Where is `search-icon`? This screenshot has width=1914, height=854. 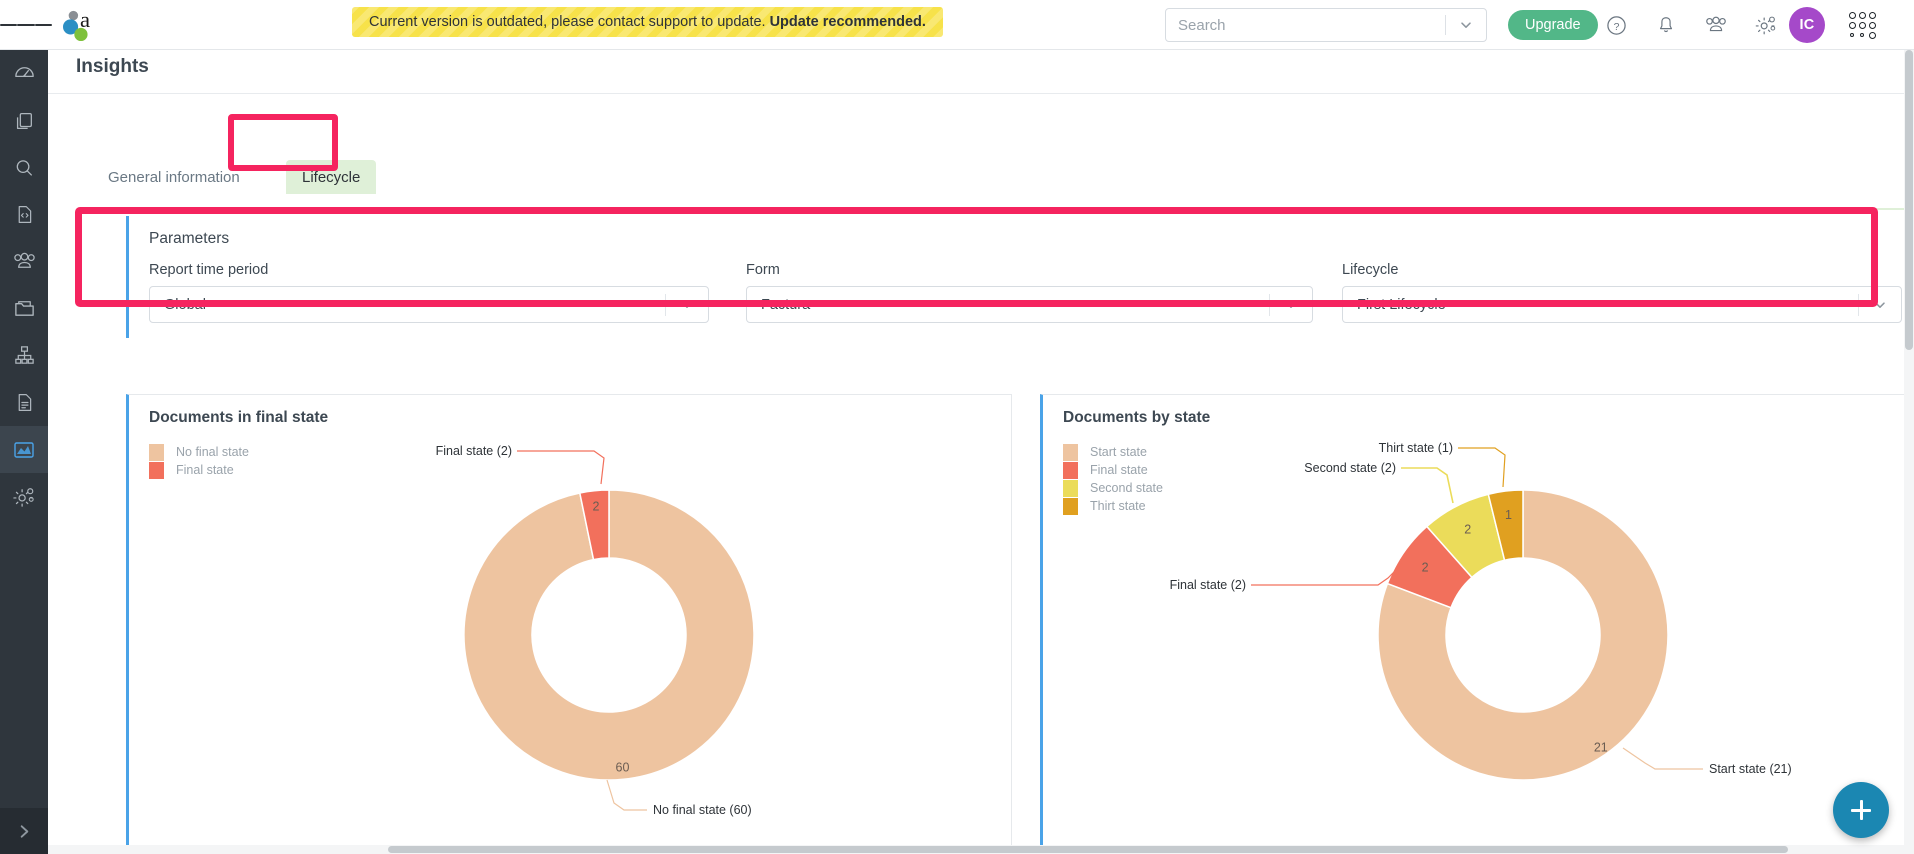 search-icon is located at coordinates (24, 167).